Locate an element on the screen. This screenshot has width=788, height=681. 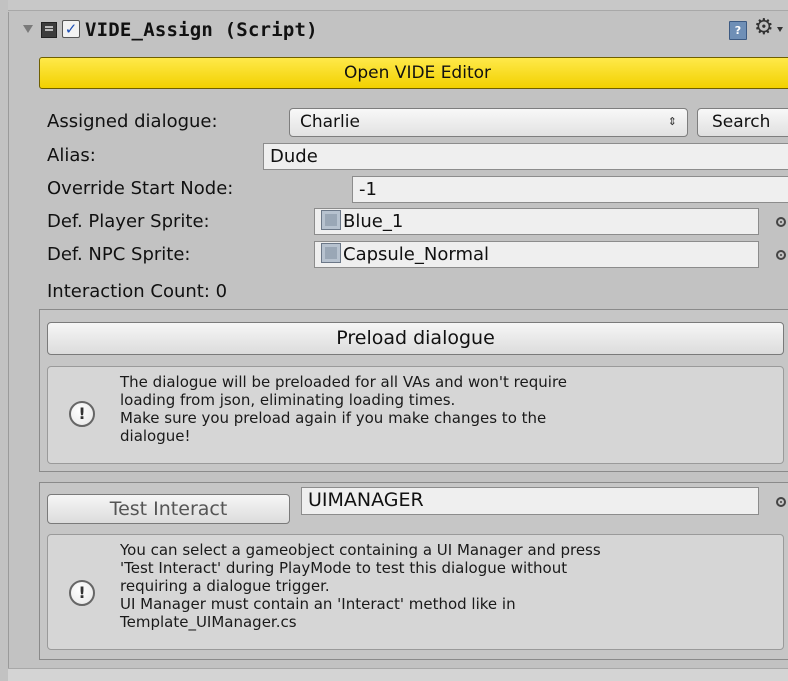
help-line: dialogue! is located at coordinates (155, 436).